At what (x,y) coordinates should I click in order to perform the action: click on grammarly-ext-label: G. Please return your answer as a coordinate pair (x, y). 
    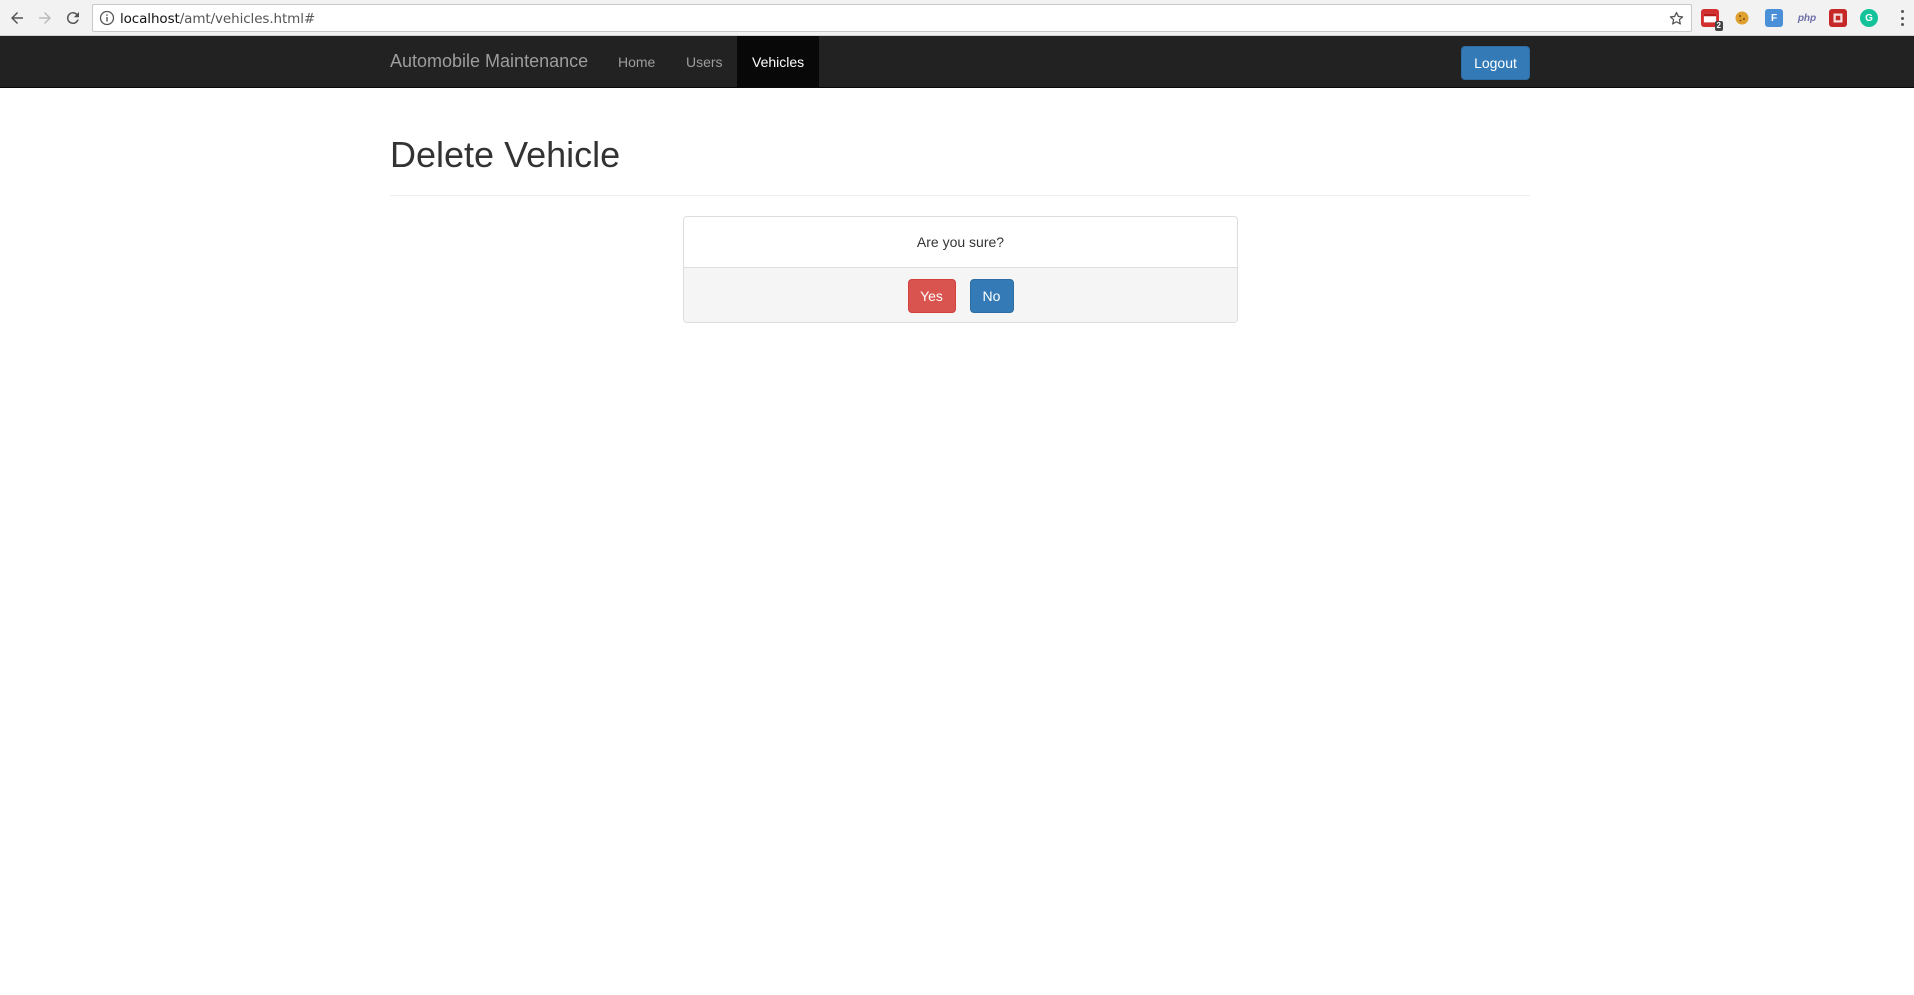
    Looking at the image, I should click on (1869, 18).